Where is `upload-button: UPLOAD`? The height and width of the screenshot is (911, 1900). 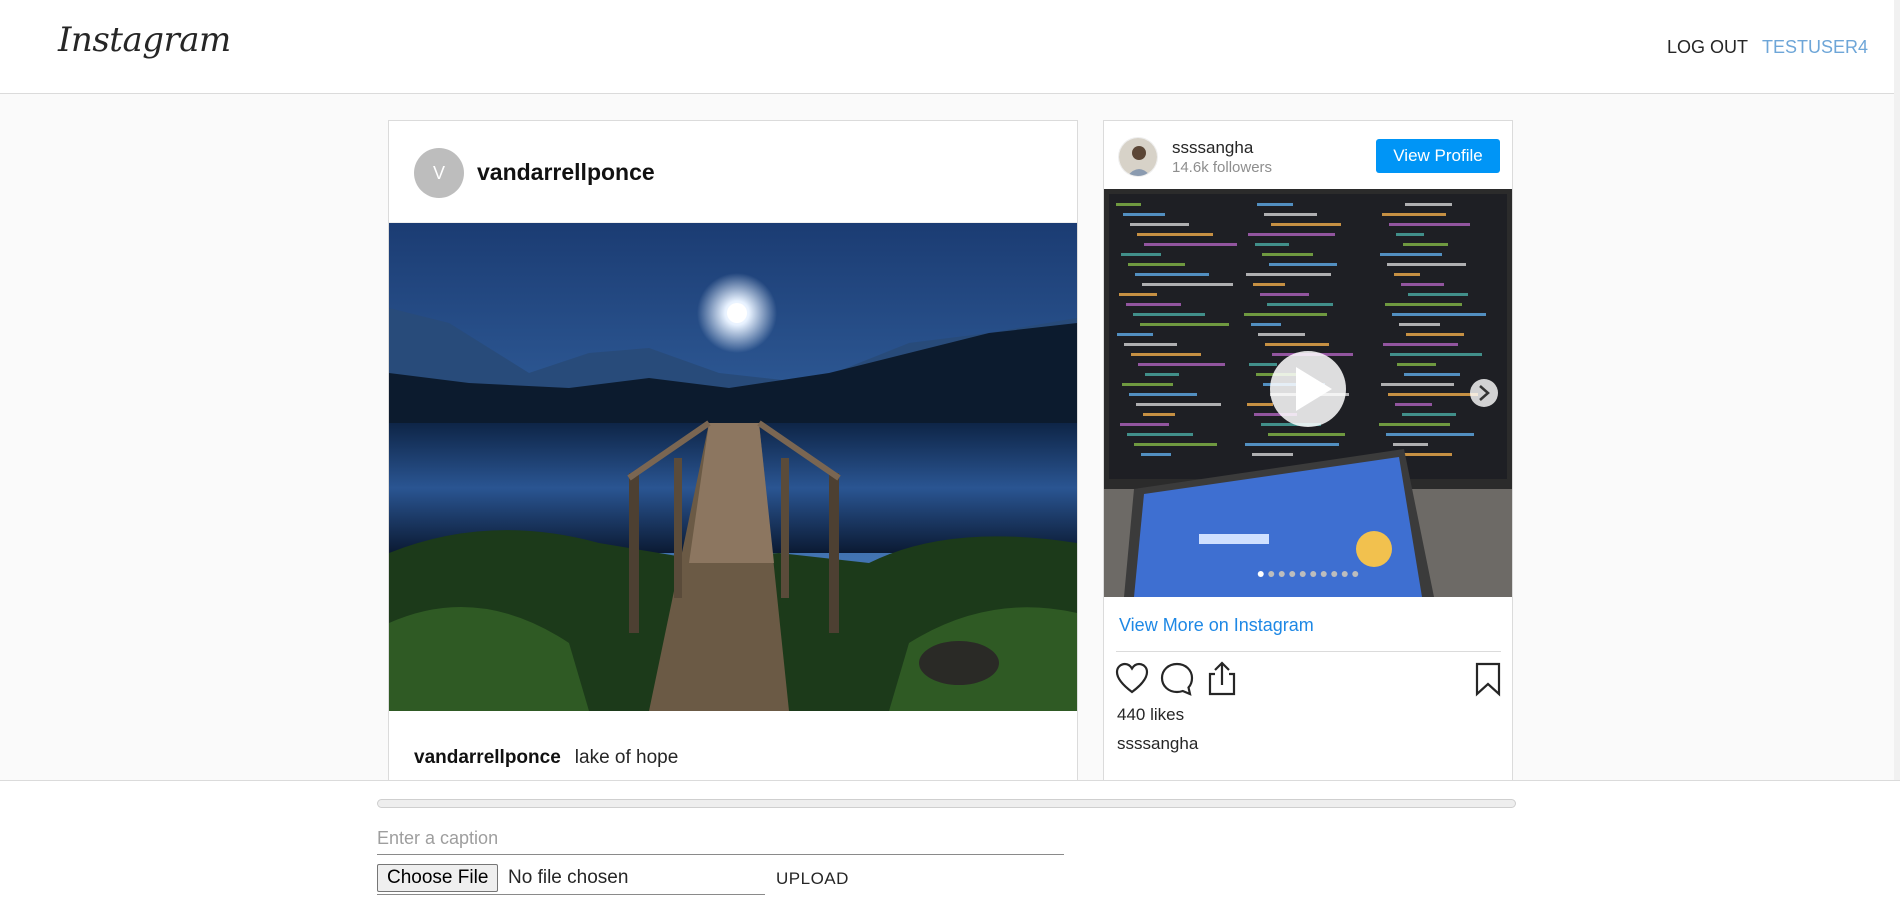 upload-button: UPLOAD is located at coordinates (812, 879).